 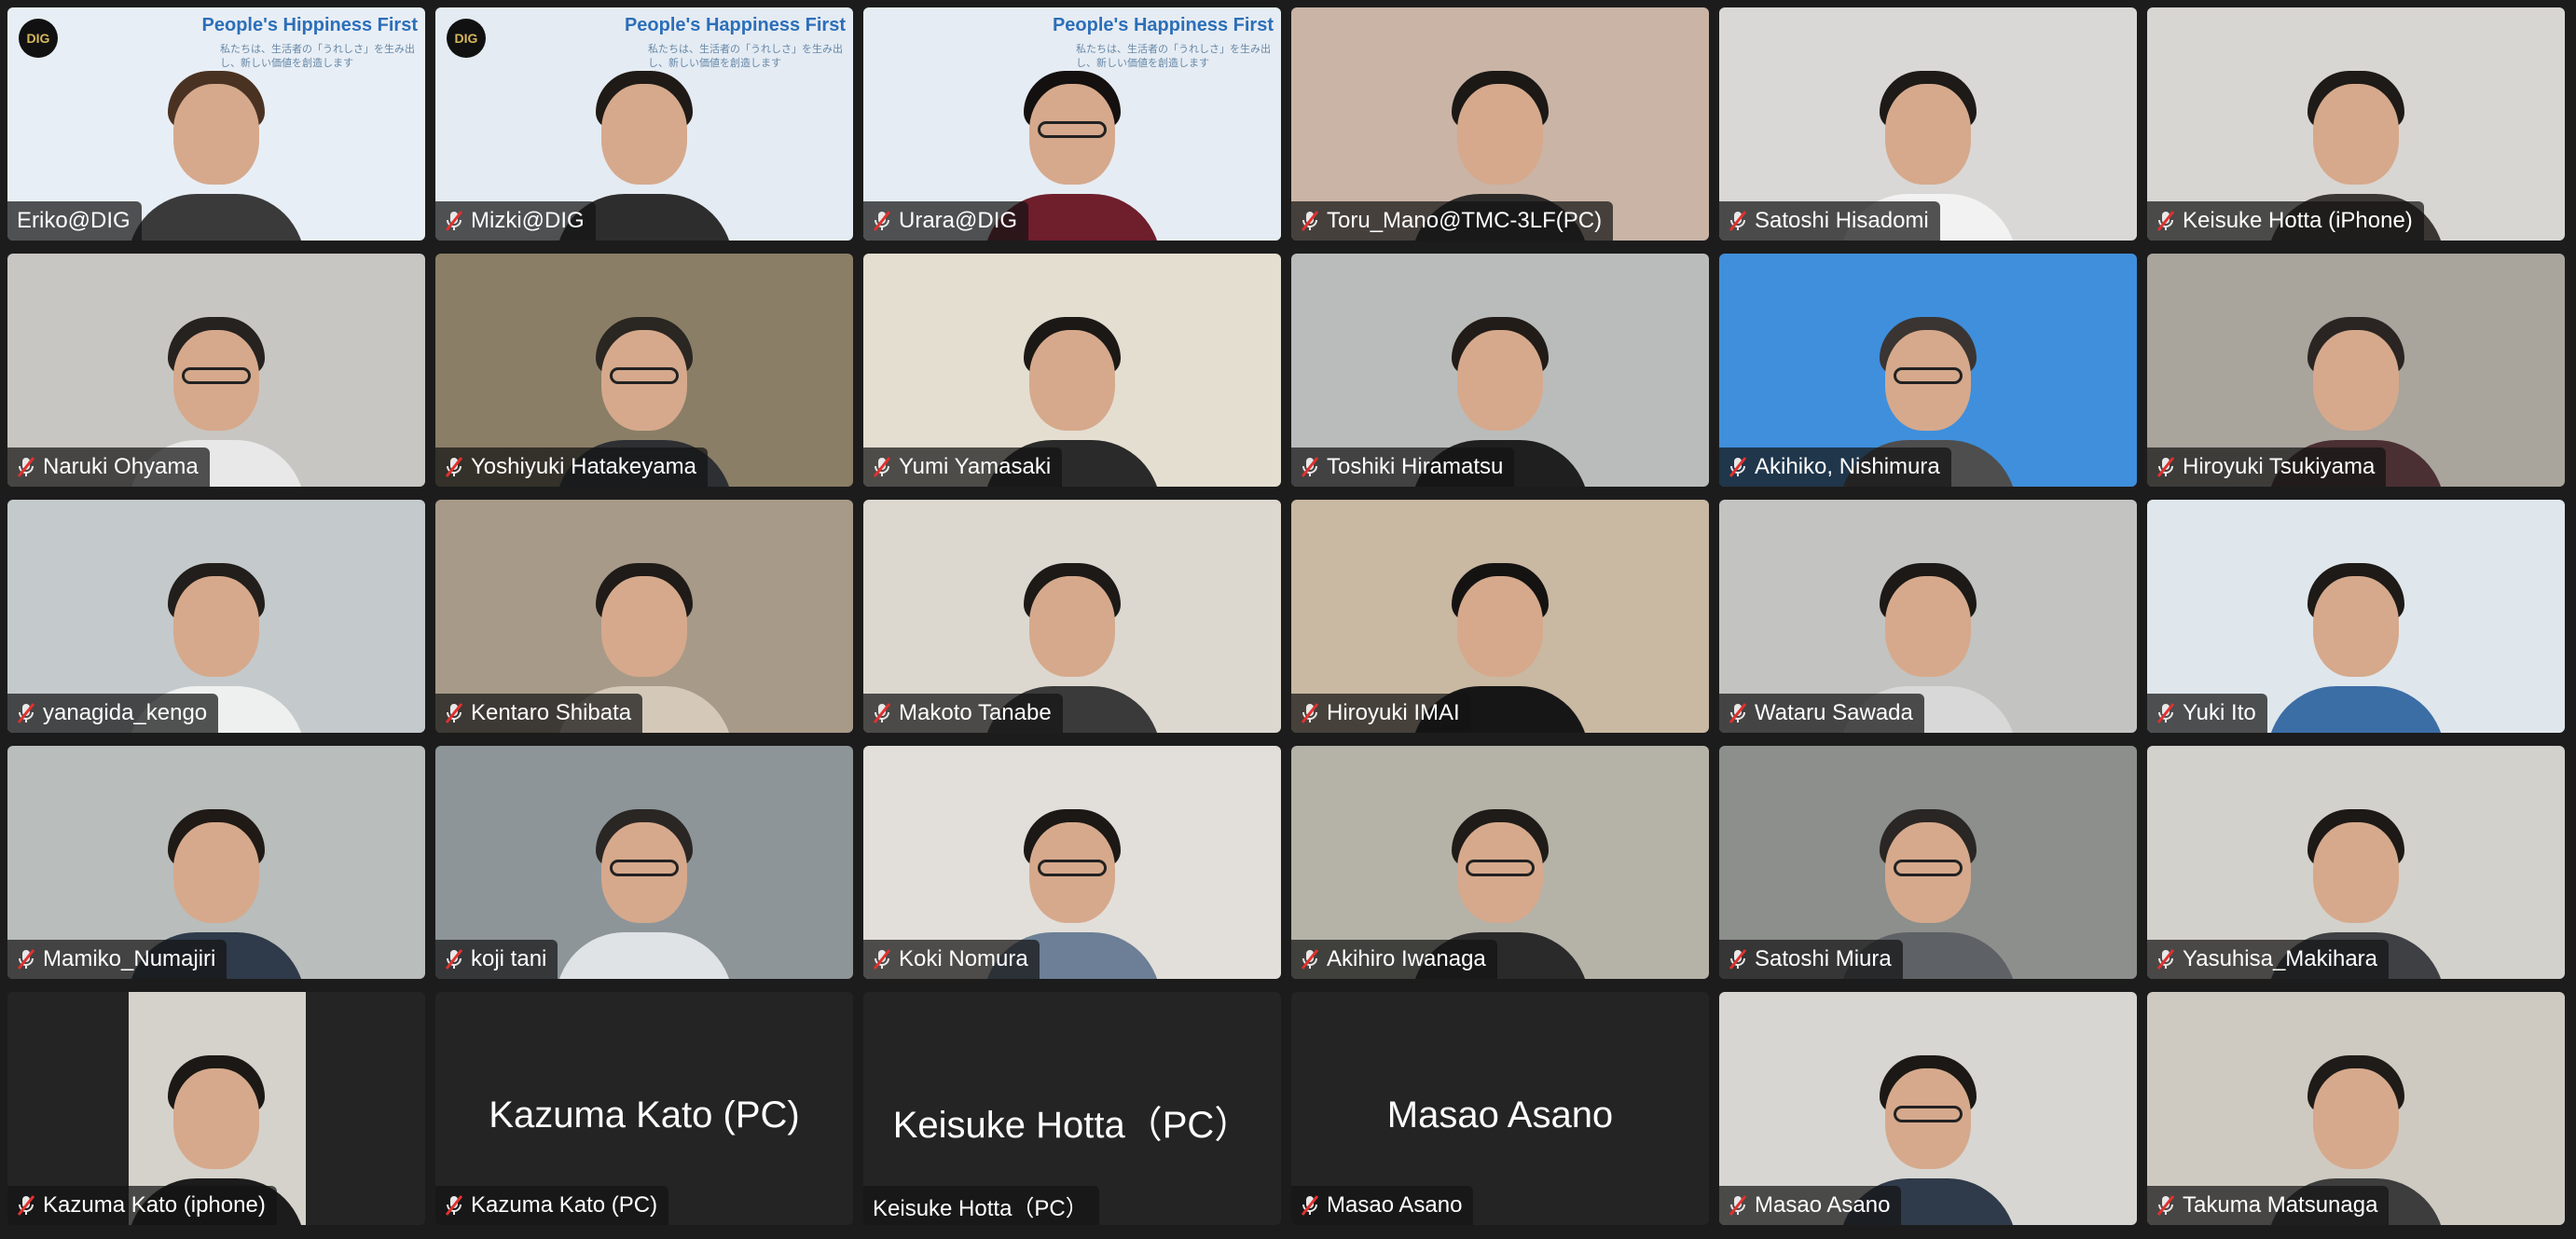 I want to click on participant-display-name: Keisuke Hotta（PC）, so click(x=1072, y=1125).